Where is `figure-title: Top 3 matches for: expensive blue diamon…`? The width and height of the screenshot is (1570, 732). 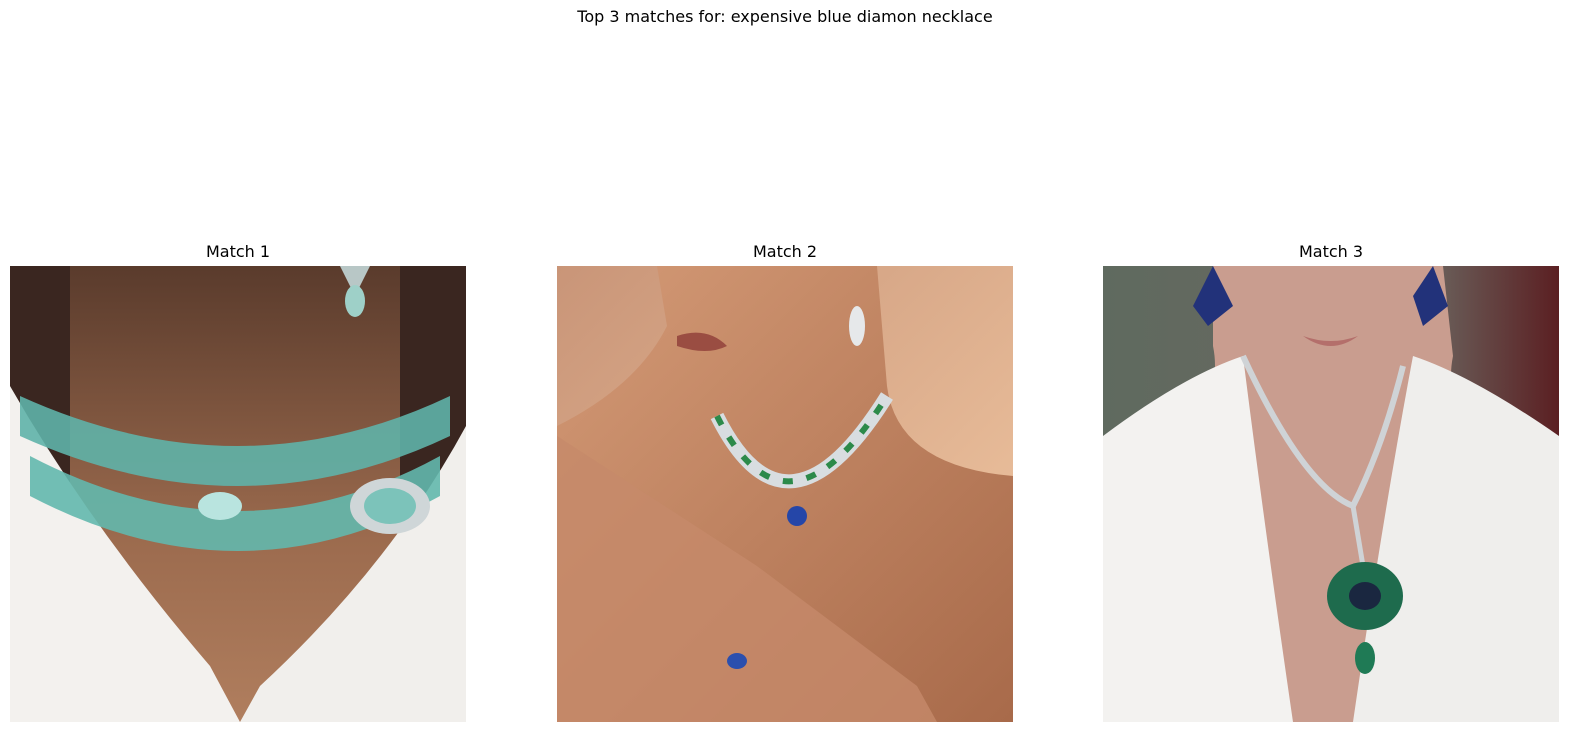
figure-title: Top 3 matches for: expensive blue diamon… is located at coordinates (785, 16).